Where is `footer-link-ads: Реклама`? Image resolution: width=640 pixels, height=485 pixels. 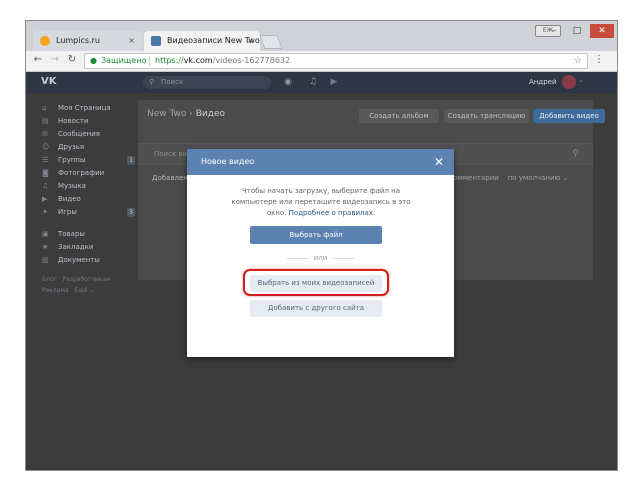
footer-link-ads: Реклама is located at coordinates (55, 290).